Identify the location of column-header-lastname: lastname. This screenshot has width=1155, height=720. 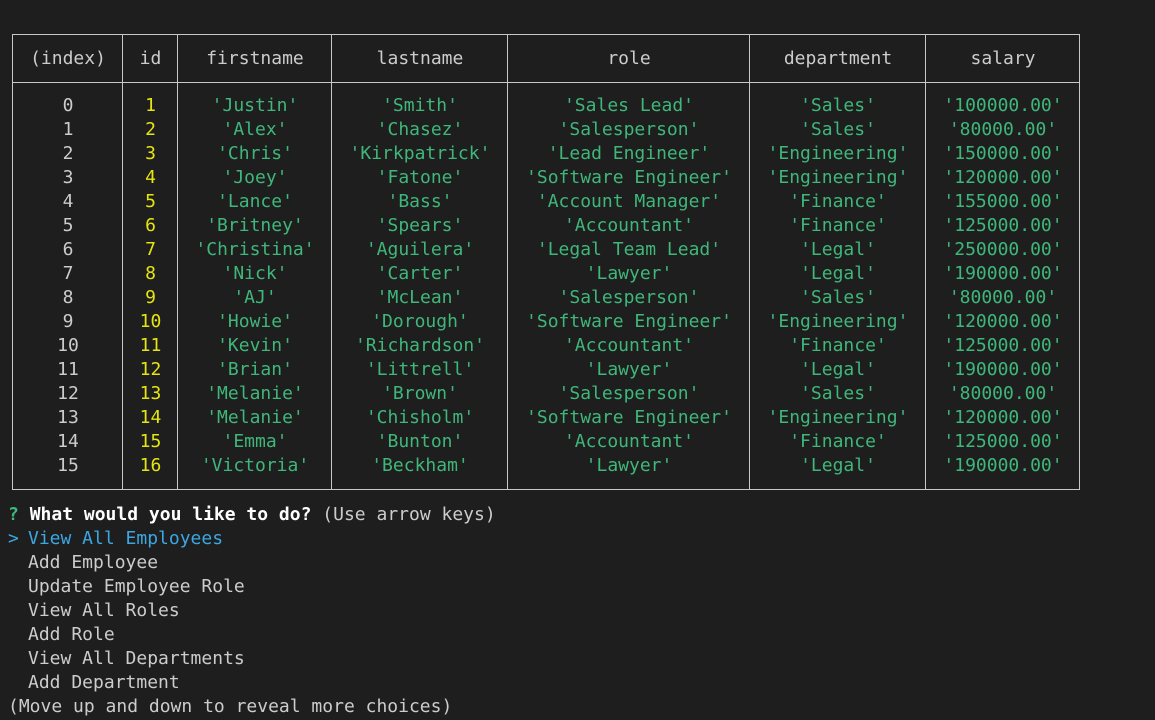
(420, 58).